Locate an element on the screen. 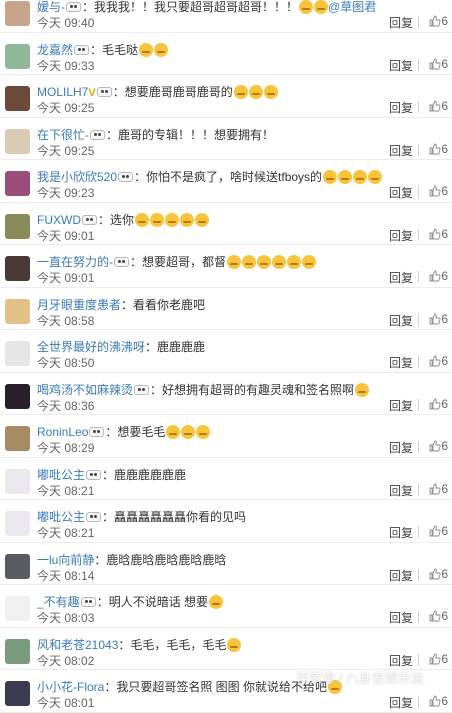  comment-content: 月牙眼重度患者：看看你老鹿吧 is located at coordinates (244, 305).